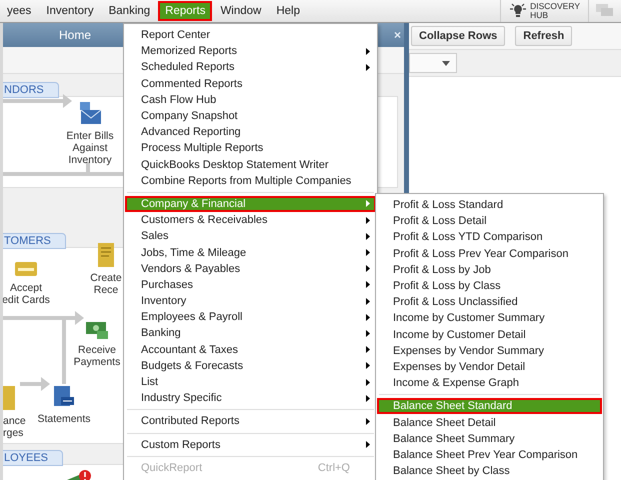  What do you see at coordinates (250, 236) in the screenshot?
I see `menu-item: Sales` at bounding box center [250, 236].